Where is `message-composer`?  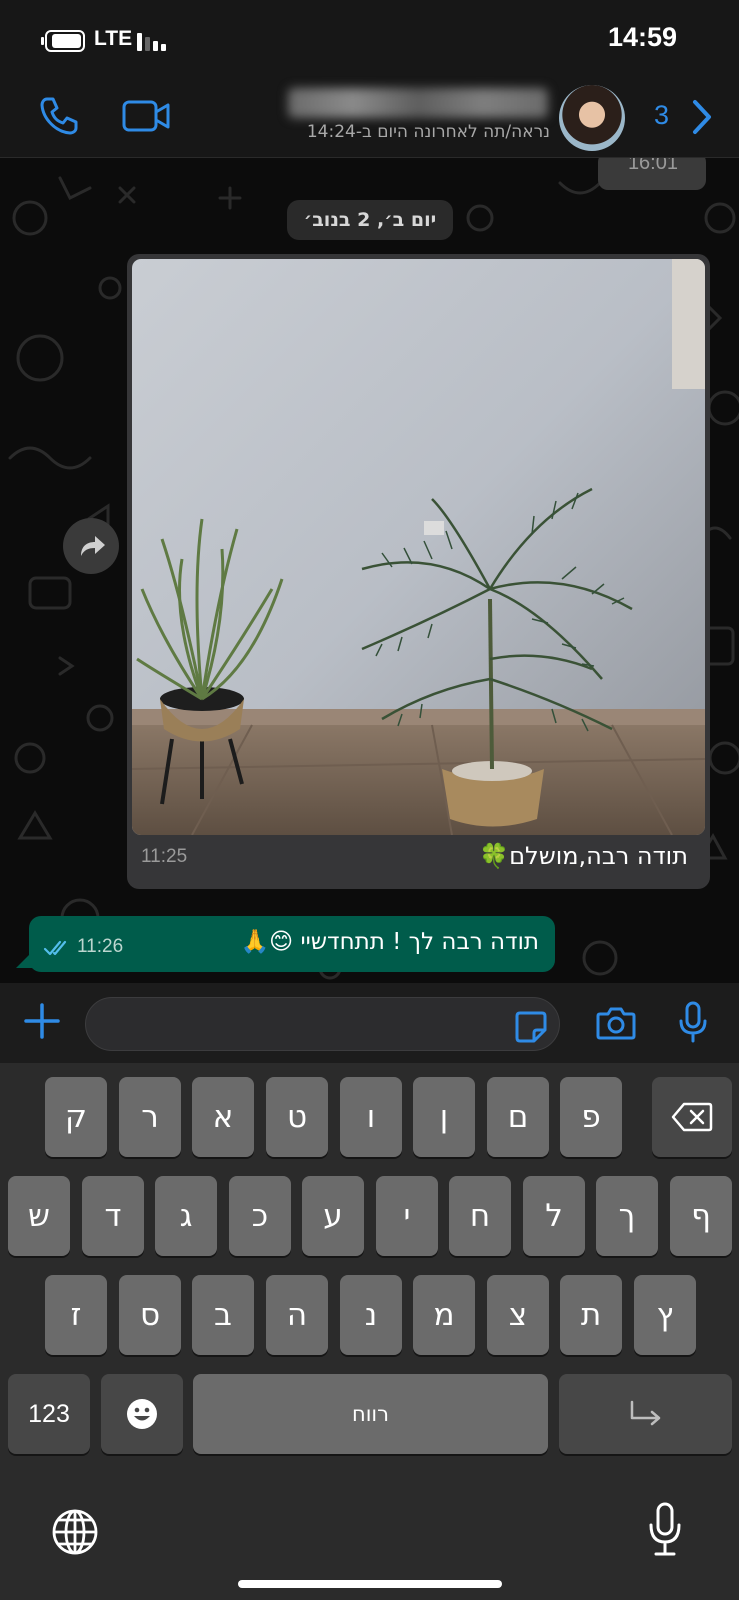 message-composer is located at coordinates (369, 1023).